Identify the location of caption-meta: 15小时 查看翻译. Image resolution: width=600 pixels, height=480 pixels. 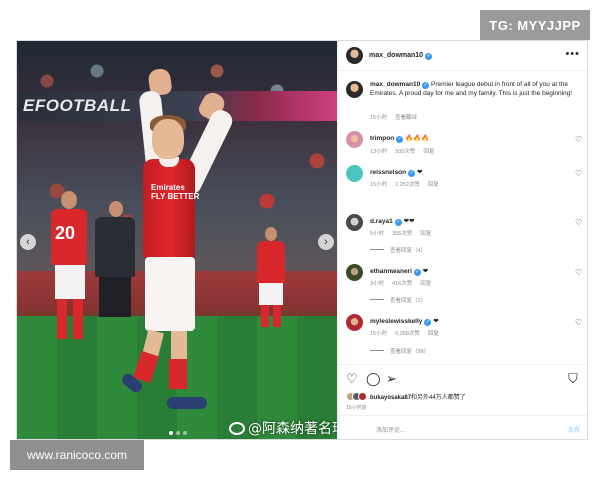
(394, 118).